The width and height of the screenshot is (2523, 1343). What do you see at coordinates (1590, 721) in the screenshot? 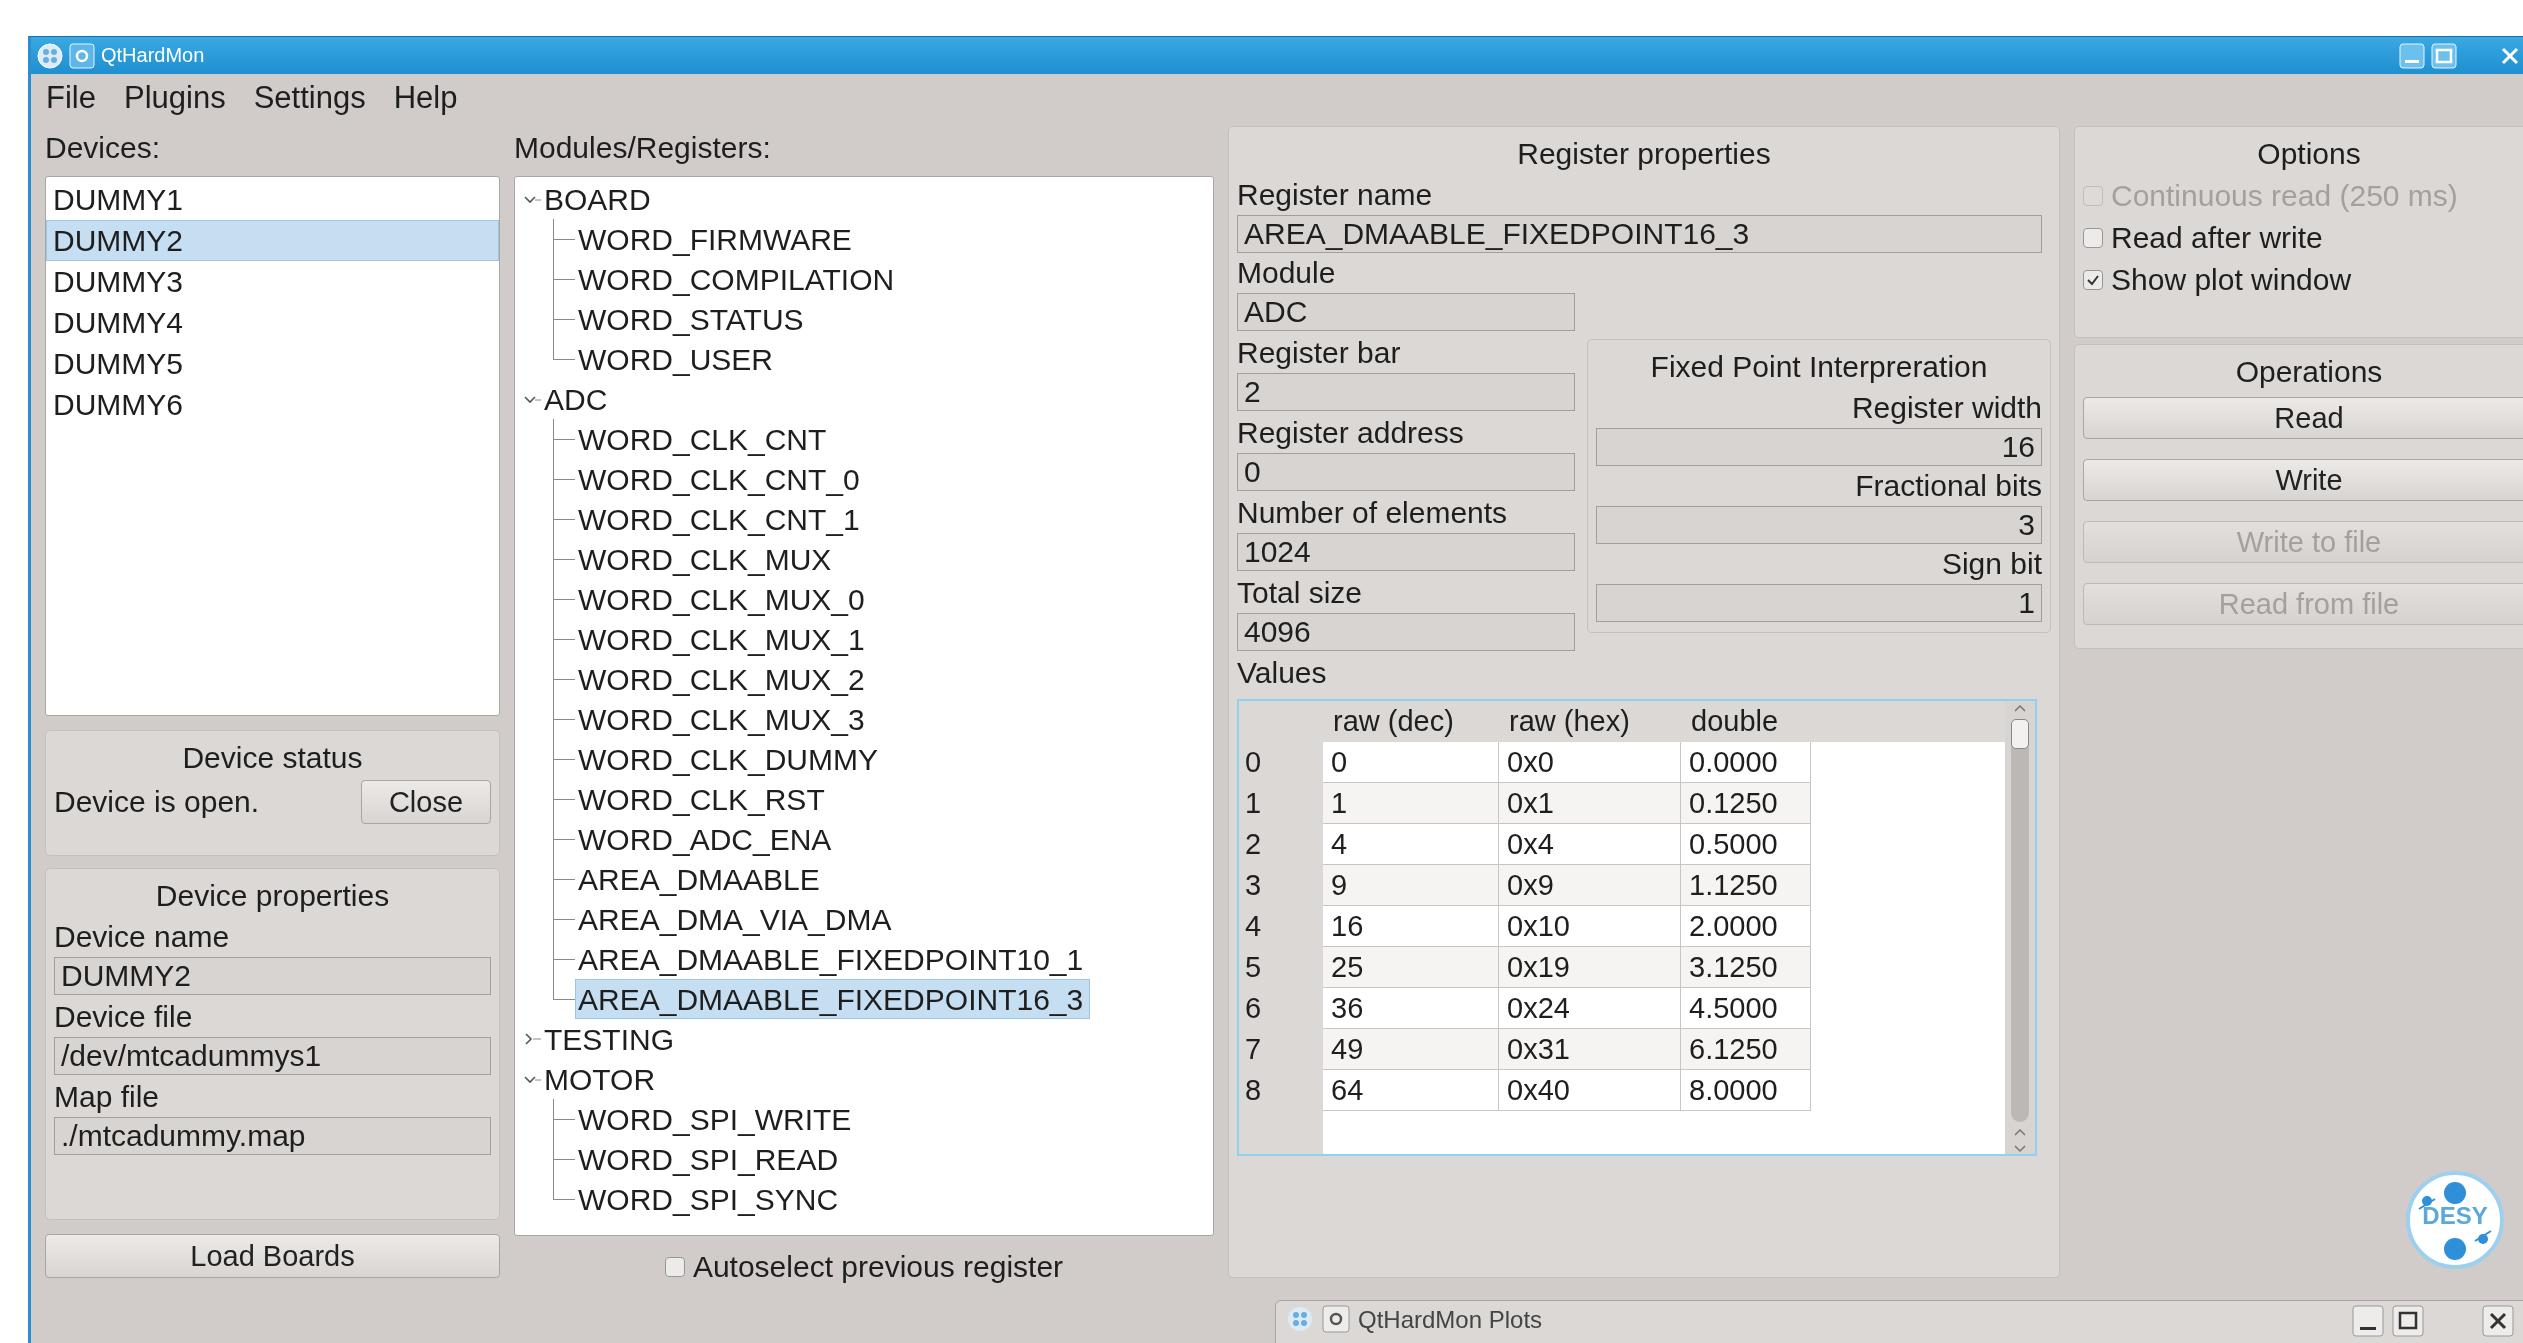
I see `column-header: raw (hex)` at bounding box center [1590, 721].